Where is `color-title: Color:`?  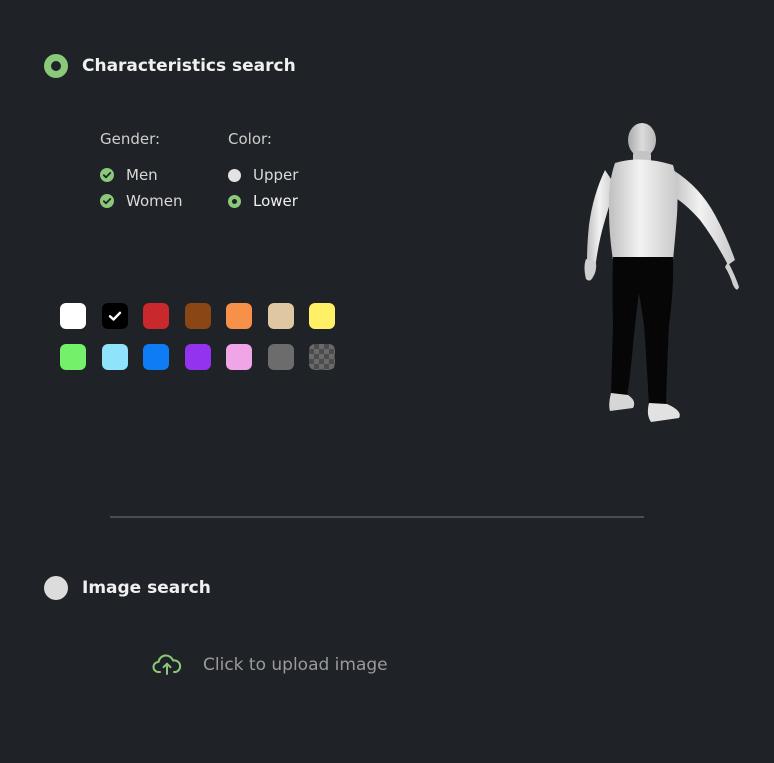
color-title: Color: is located at coordinates (250, 139).